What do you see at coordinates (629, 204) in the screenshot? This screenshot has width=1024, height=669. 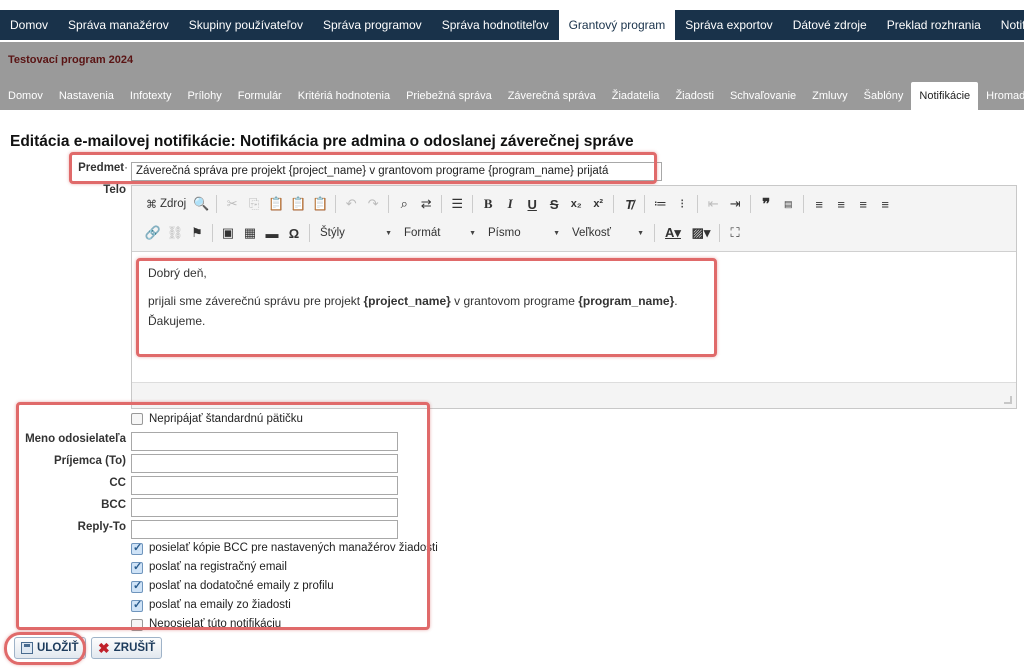 I see `remove-format-icon: T̸` at bounding box center [629, 204].